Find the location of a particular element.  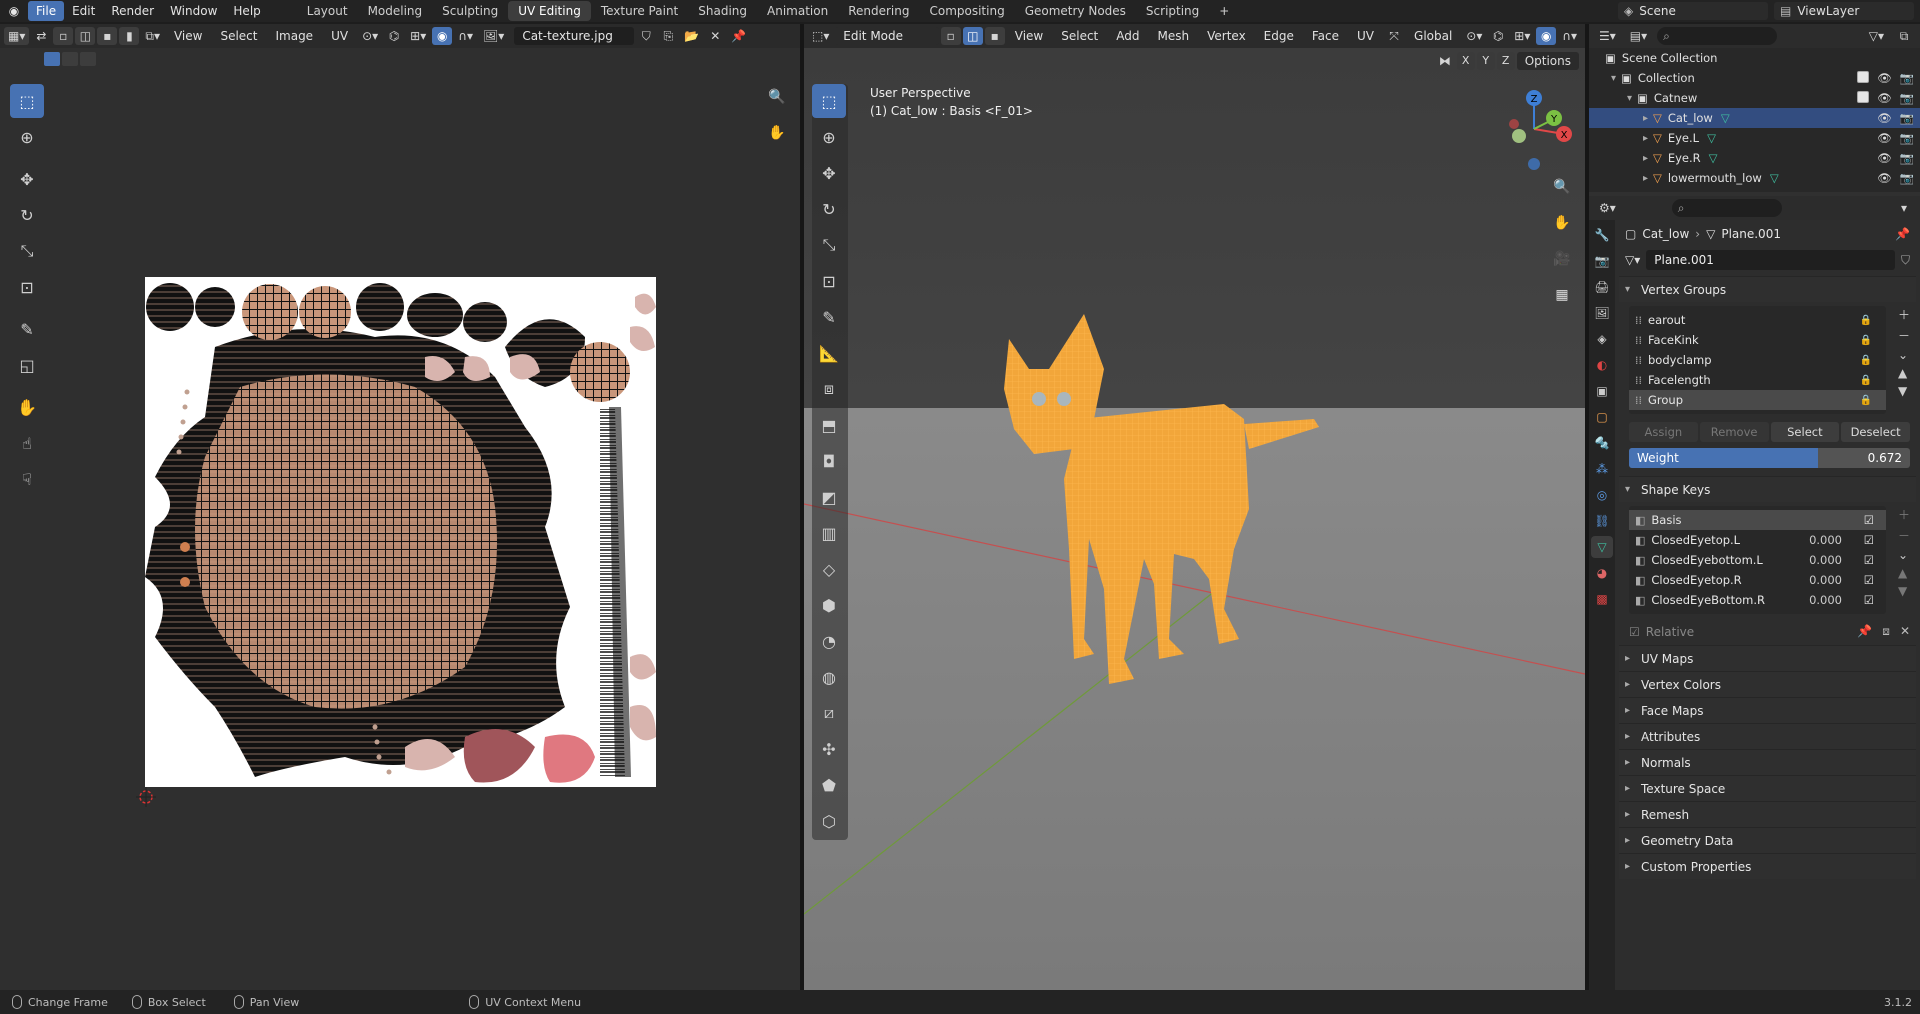

move-down-icon: ▼ is located at coordinates (1904, 591).